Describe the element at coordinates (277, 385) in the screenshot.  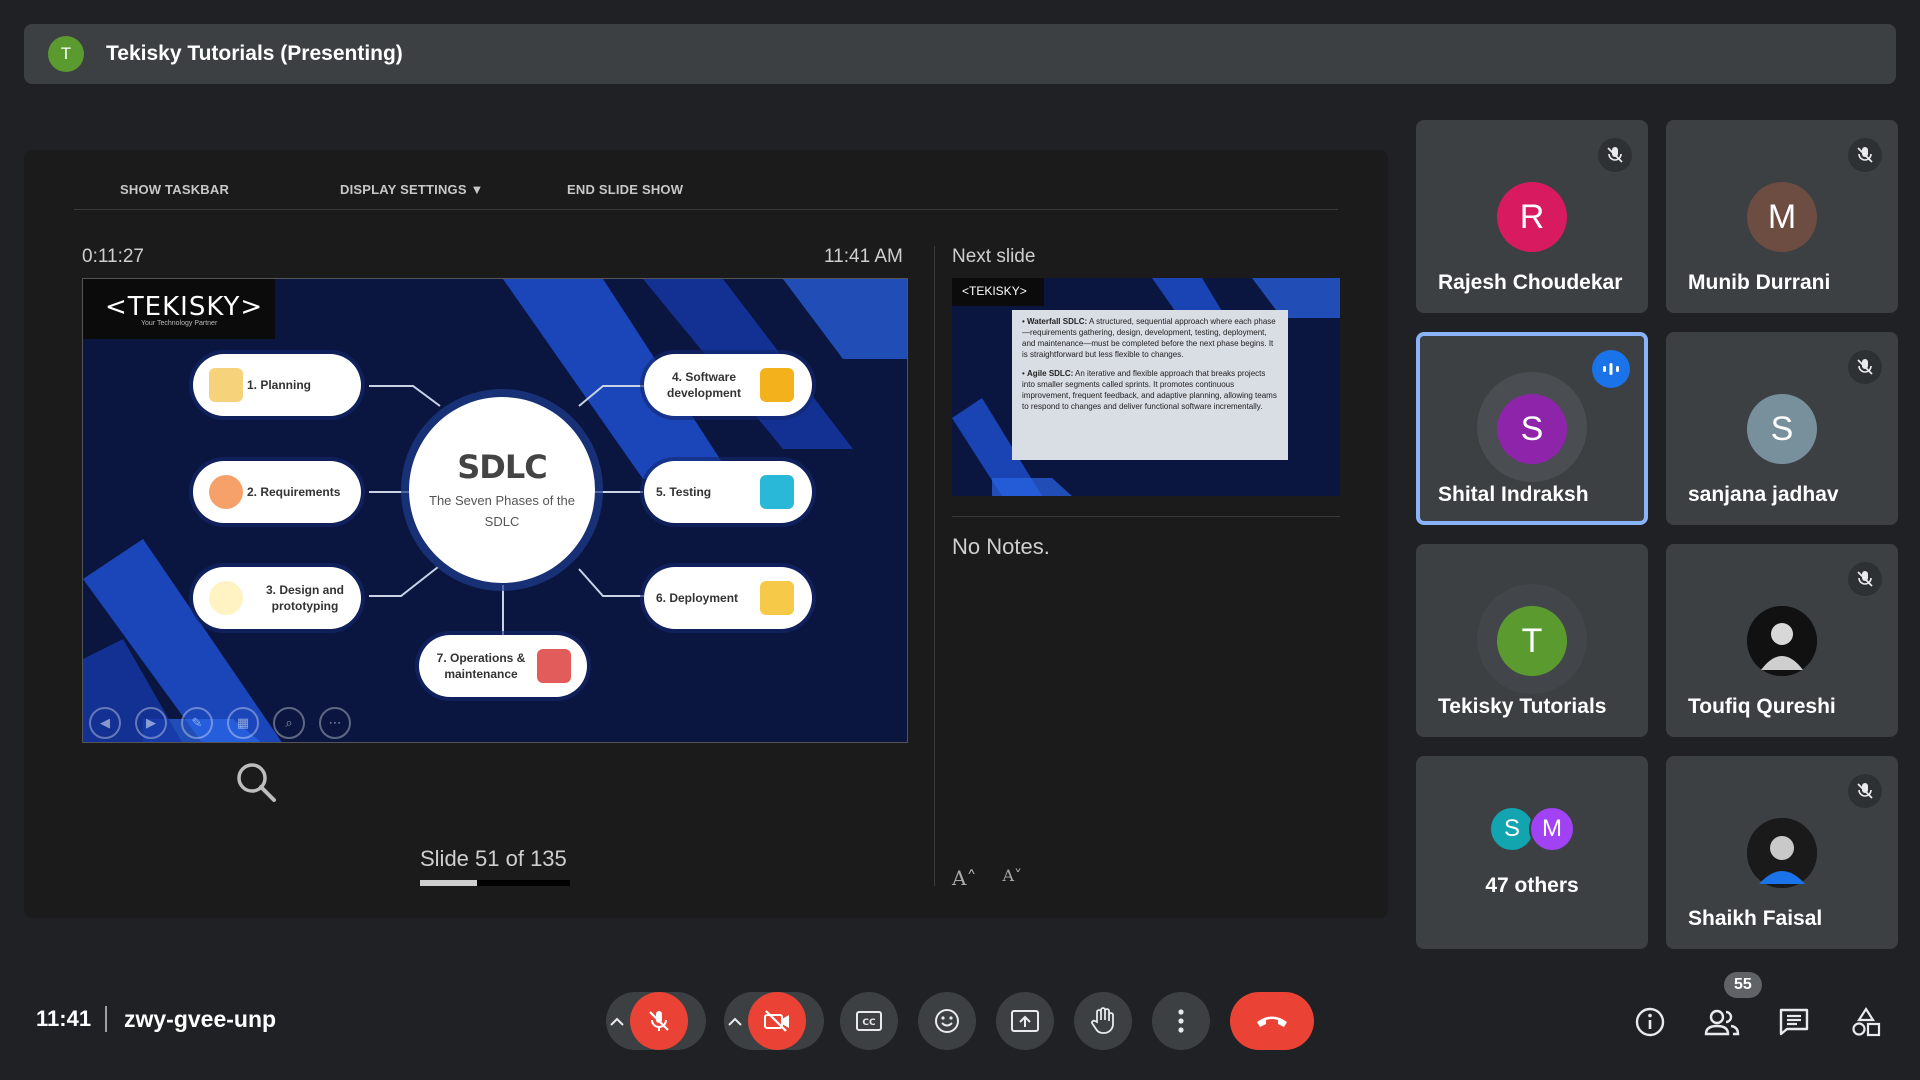
I see `phase-pill: 1. Planning` at that location.